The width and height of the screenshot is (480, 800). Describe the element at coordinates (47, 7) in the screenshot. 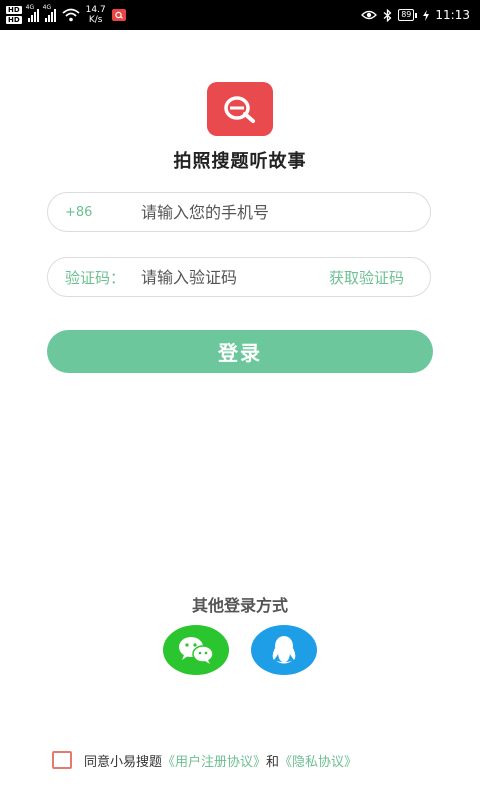

I see `network-type-2: 4G` at that location.